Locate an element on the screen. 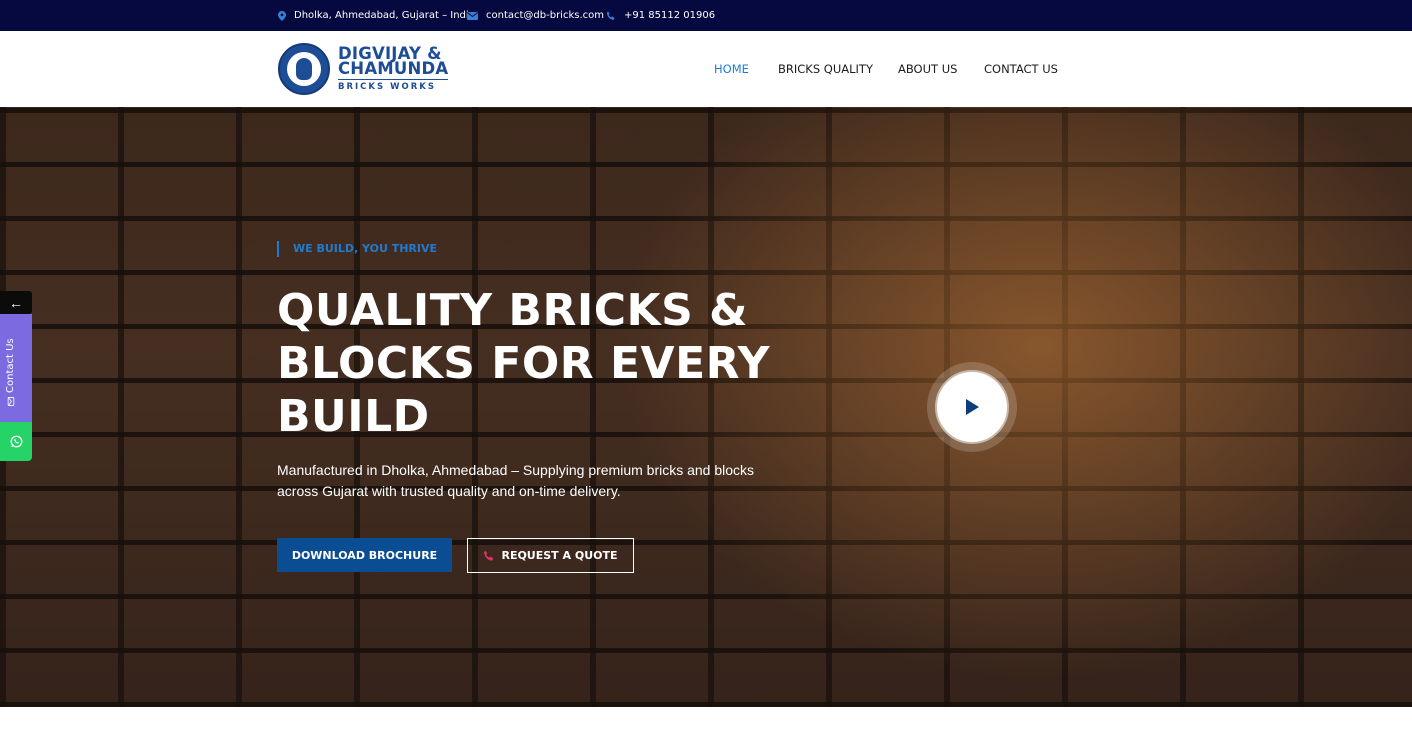 The image size is (1412, 754). brand-logo: DIGVIJAY & CHAMUNDA BRICKS WORKS is located at coordinates (363, 69).